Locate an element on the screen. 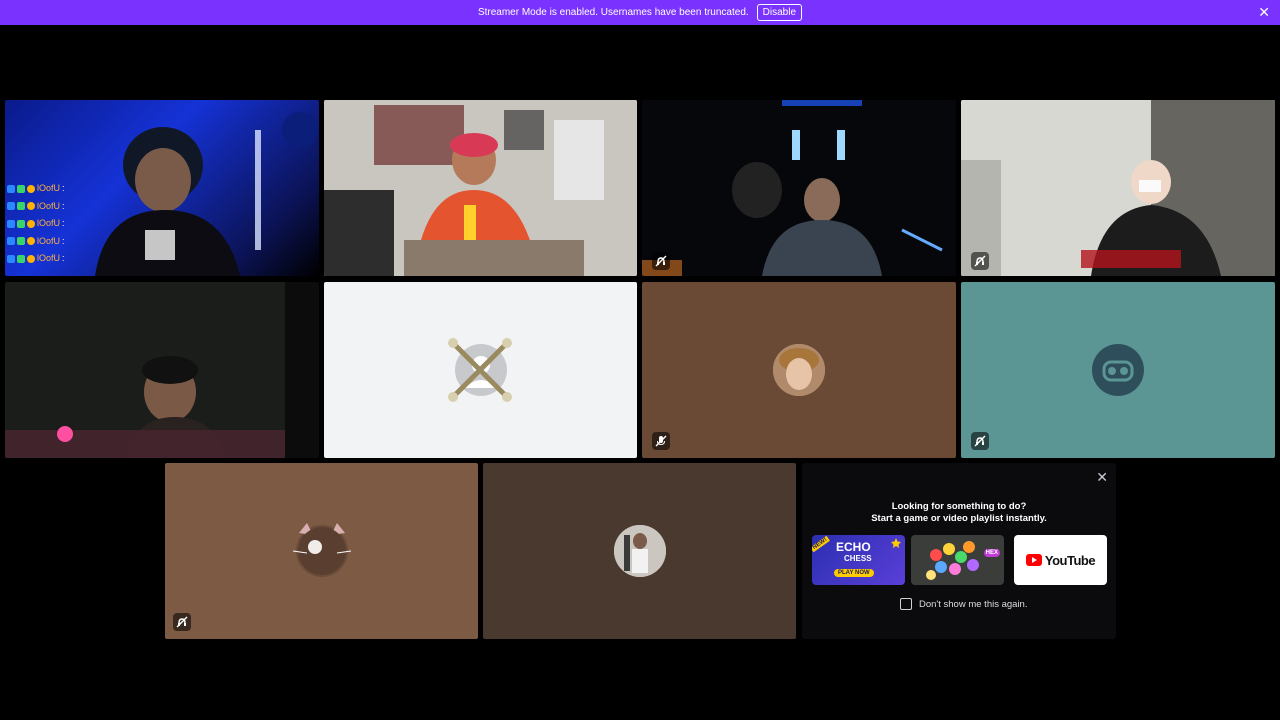 Image resolution: width=1280 pixels, height=720 pixels. video-tile-1: lOofU : lOofU : lOofU : lOofU : lOofU: is located at coordinates (162, 188).